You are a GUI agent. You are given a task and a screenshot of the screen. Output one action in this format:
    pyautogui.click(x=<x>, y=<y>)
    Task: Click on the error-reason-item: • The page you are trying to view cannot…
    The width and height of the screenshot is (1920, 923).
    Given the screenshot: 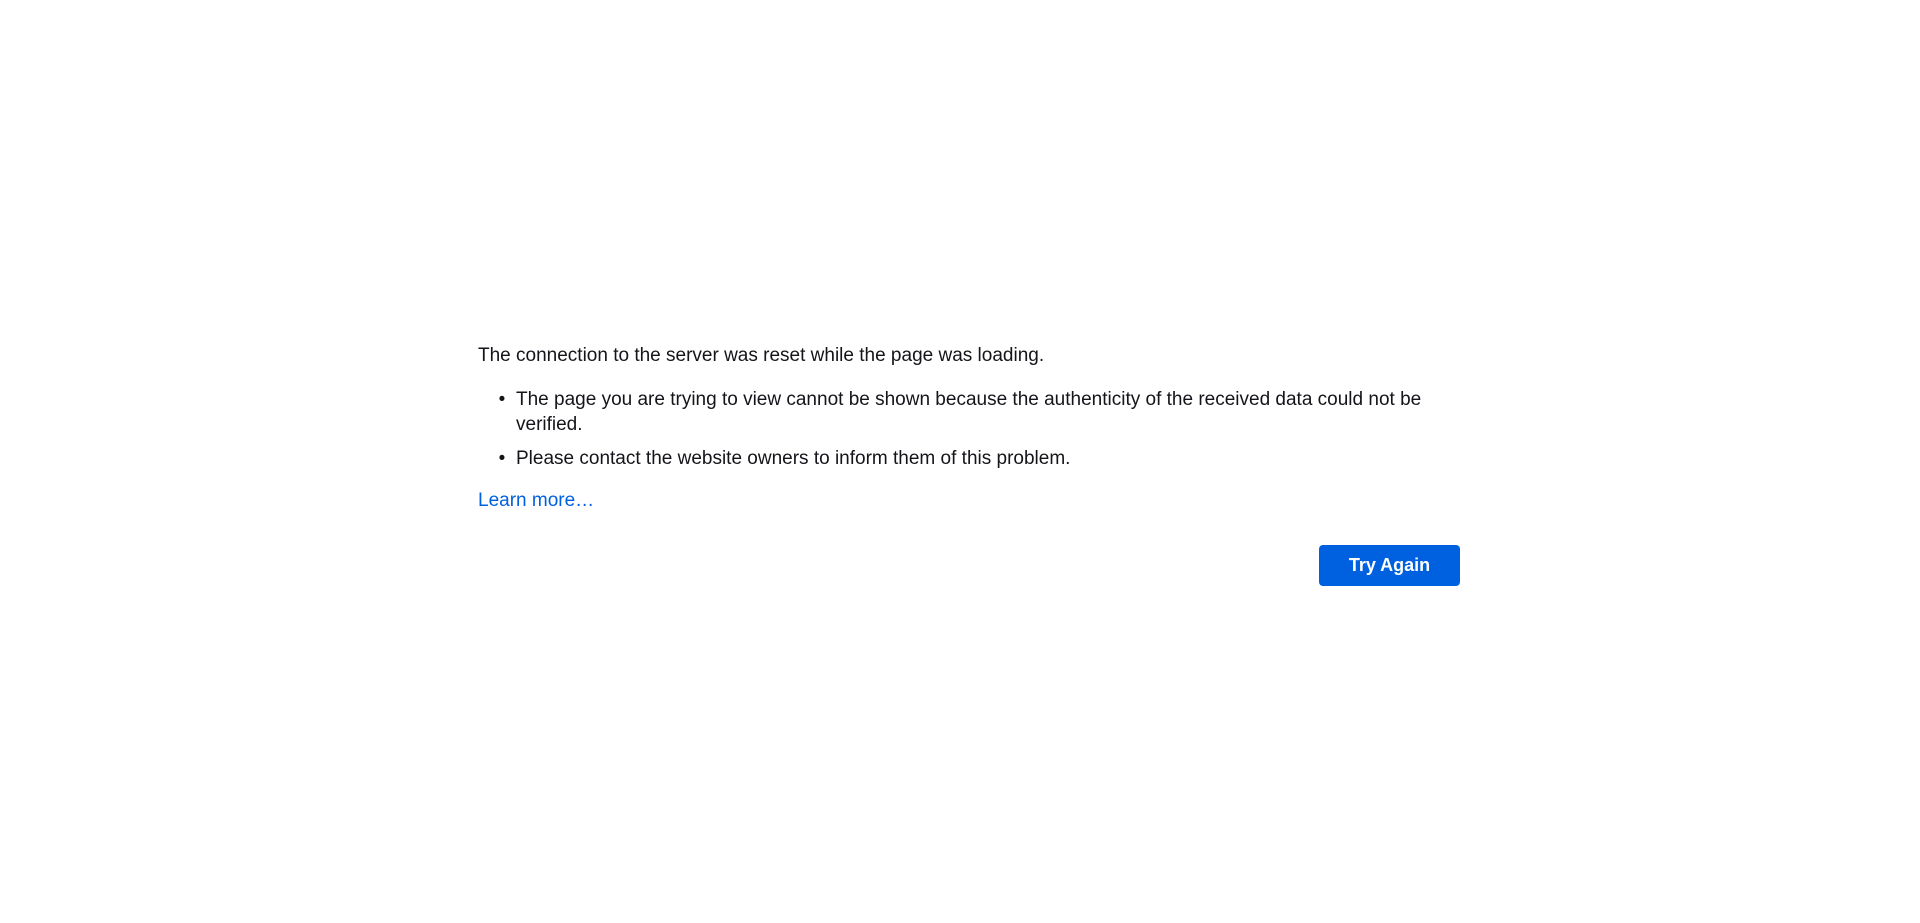 What is the action you would take?
    pyautogui.click(x=979, y=412)
    